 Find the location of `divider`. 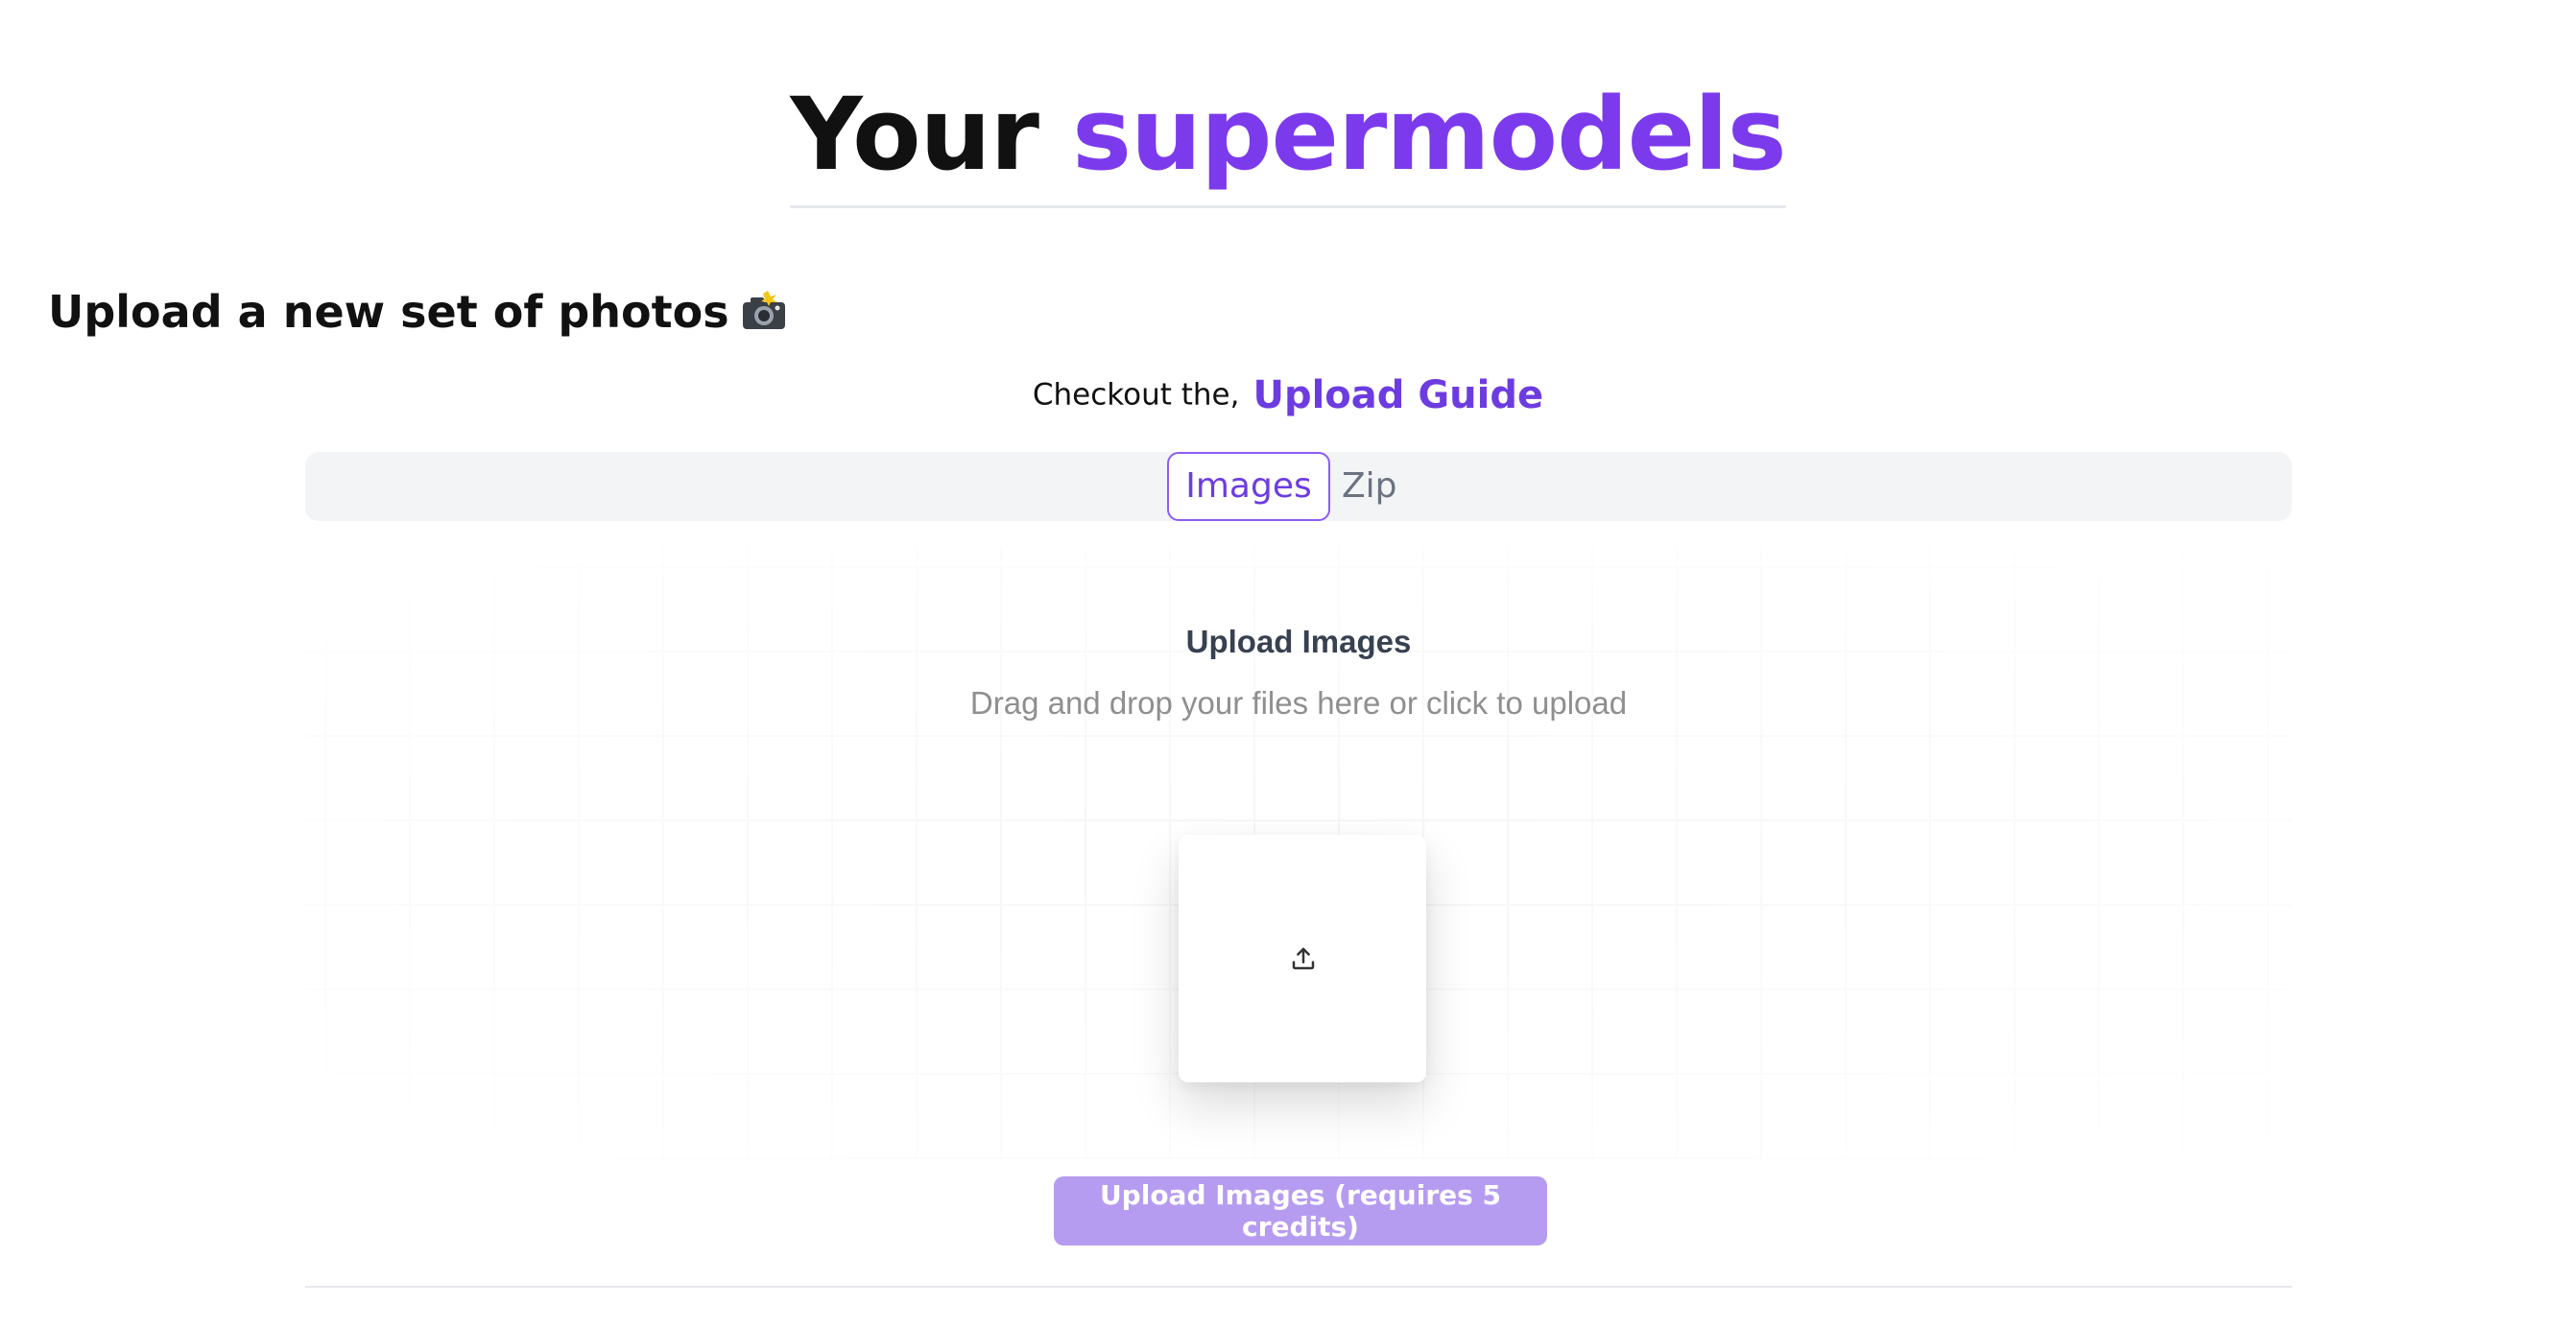

divider is located at coordinates (1298, 1287).